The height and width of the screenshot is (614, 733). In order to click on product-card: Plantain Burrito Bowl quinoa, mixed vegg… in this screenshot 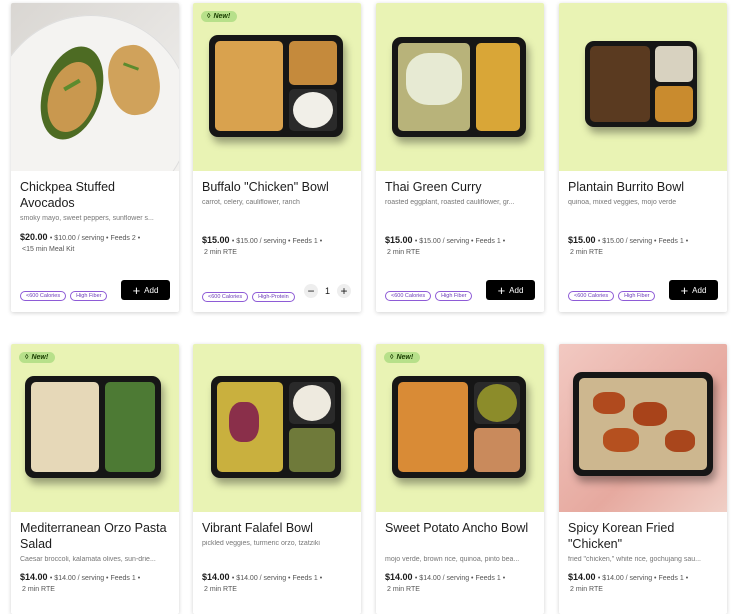, I will do `click(643, 157)`.